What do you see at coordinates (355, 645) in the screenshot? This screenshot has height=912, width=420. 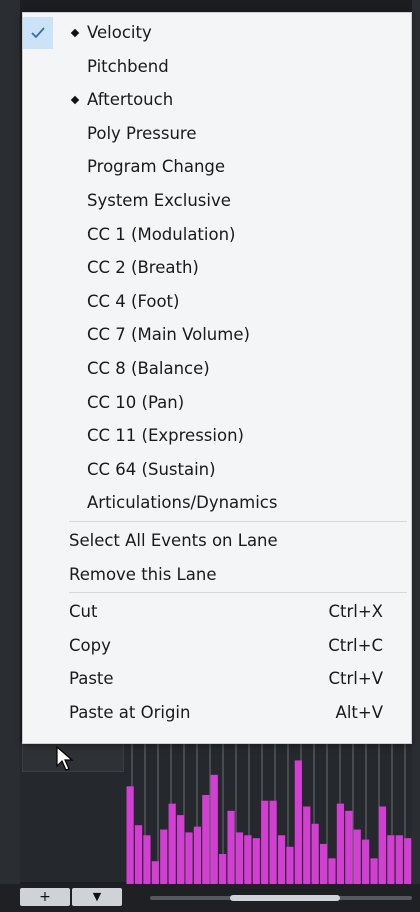 I see `shortcut-label: Ctrl+C` at bounding box center [355, 645].